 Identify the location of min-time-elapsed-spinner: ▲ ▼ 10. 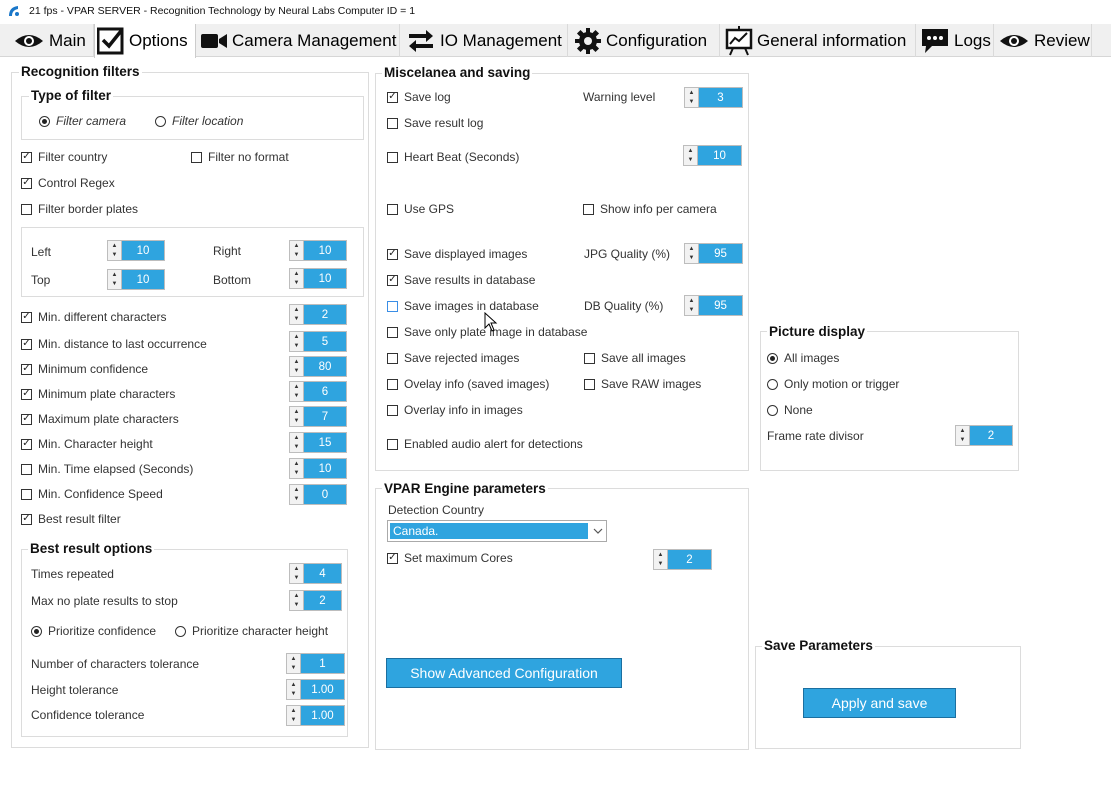
(318, 468).